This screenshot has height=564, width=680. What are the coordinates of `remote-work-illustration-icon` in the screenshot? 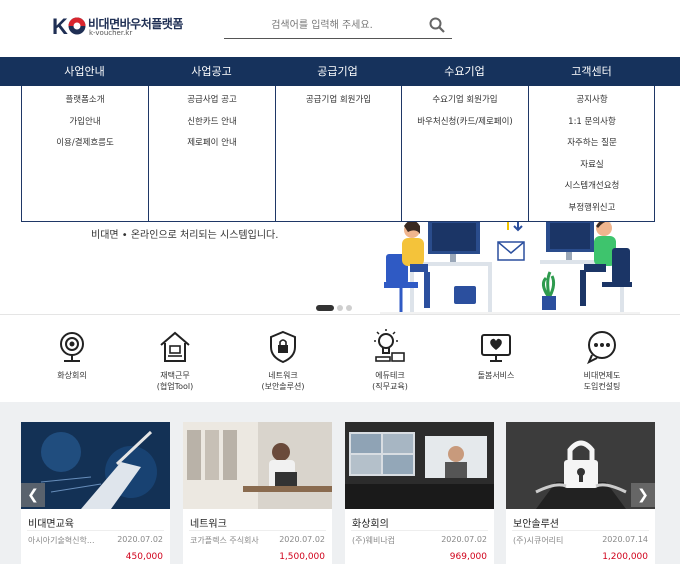 It's located at (510, 264).